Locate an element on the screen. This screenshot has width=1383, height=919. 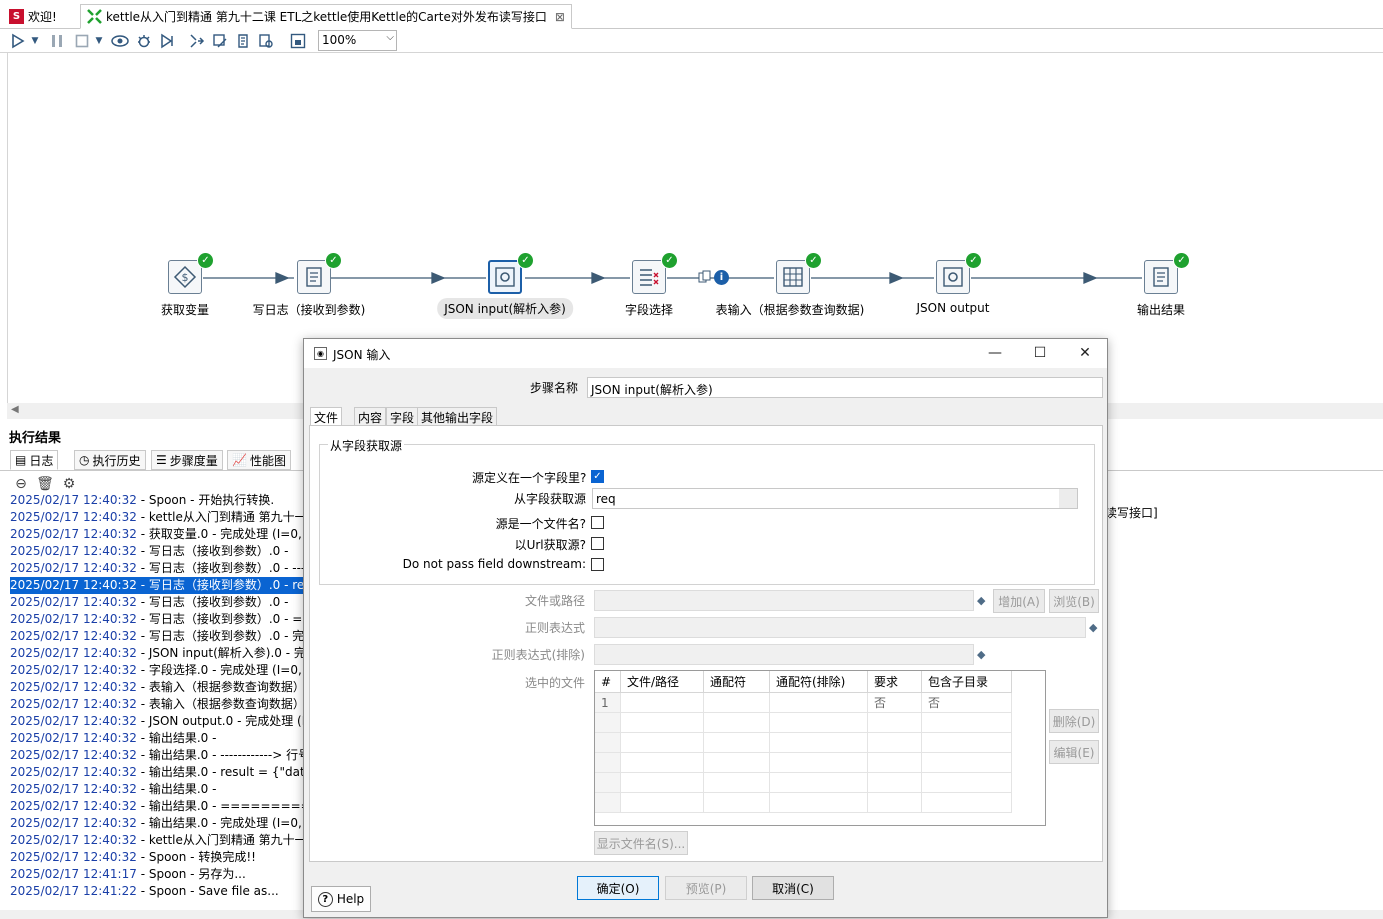
close-icon: ✕ is located at coordinates (1085, 353).